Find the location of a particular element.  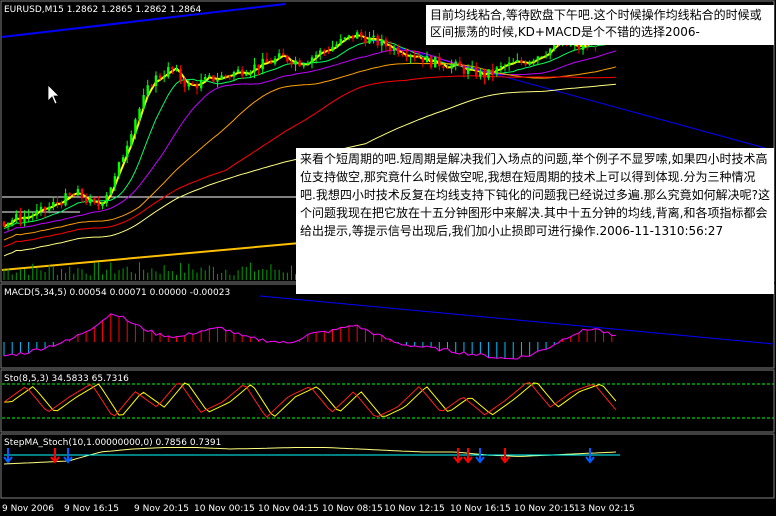

x-tick-label: 10 Nov 00:15 is located at coordinates (224, 509).